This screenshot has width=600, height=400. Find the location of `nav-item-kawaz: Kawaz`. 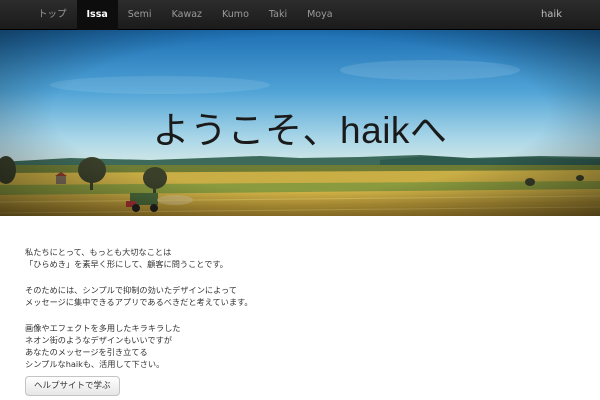

nav-item-kawaz: Kawaz is located at coordinates (187, 15).